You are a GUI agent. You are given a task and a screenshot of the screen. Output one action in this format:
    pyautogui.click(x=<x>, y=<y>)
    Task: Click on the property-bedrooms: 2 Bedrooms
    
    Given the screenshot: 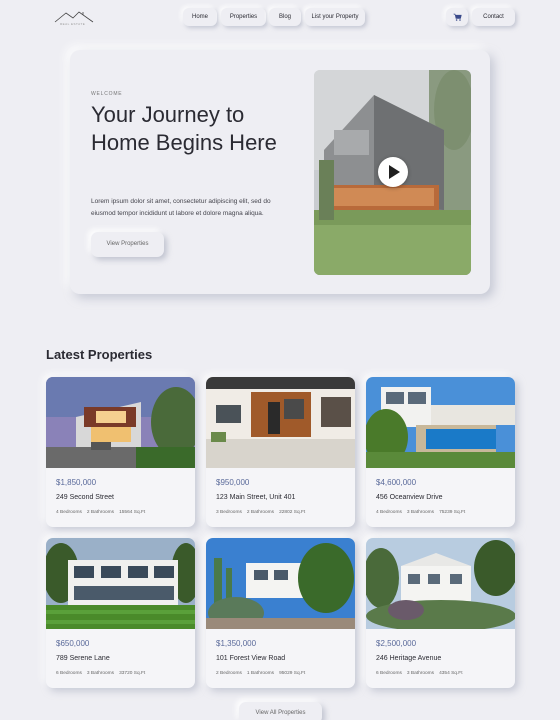 What is the action you would take?
    pyautogui.click(x=229, y=673)
    